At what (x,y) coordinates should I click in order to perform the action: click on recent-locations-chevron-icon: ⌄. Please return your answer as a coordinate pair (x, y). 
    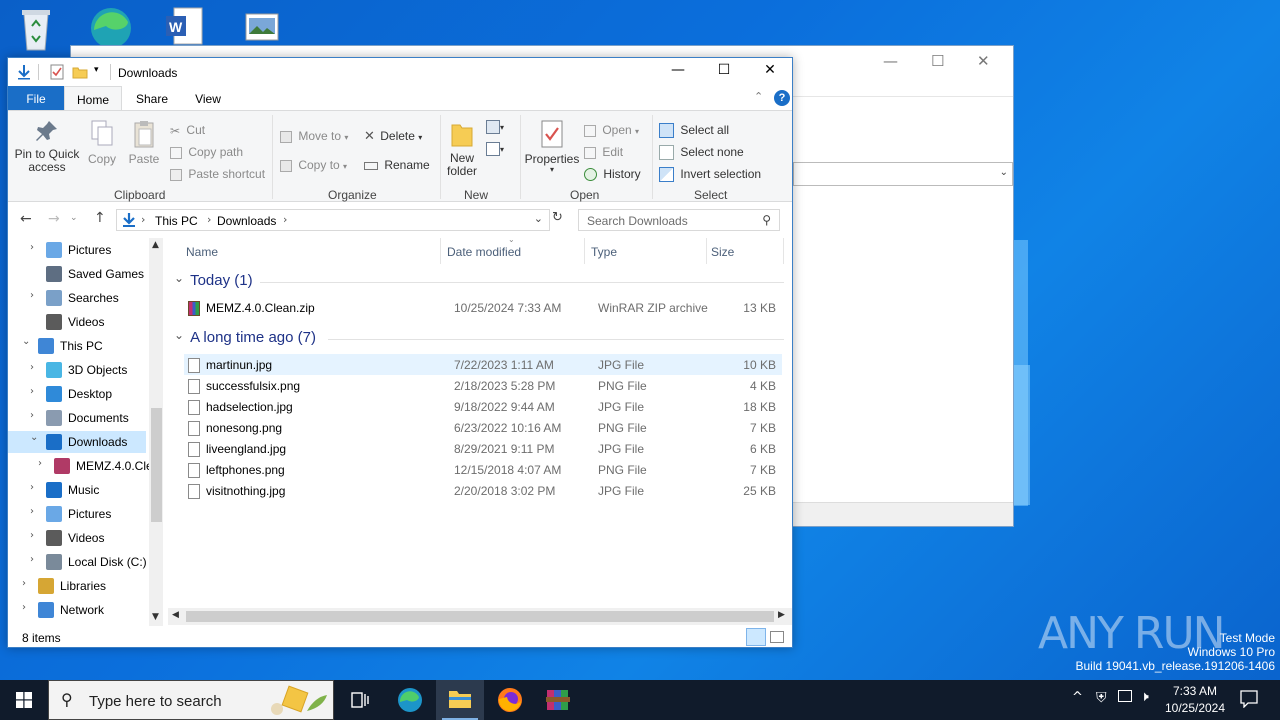
    Looking at the image, I should click on (74, 218).